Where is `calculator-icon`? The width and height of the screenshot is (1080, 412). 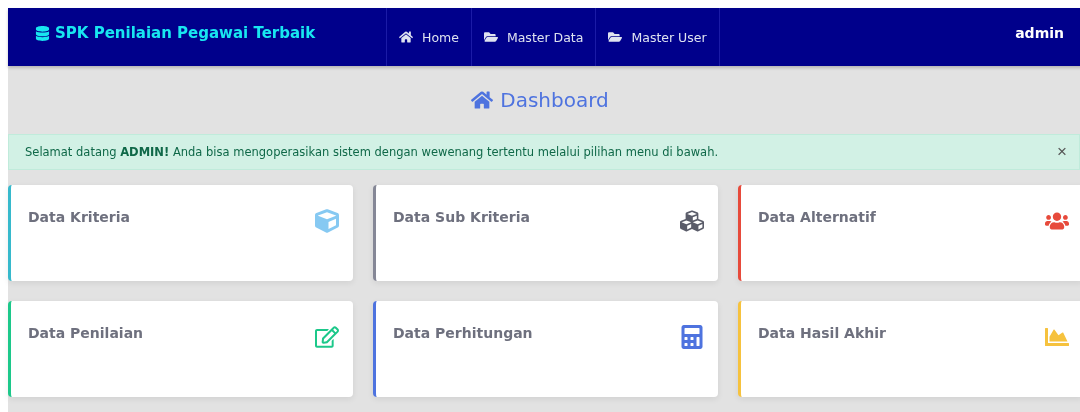 calculator-icon is located at coordinates (692, 337).